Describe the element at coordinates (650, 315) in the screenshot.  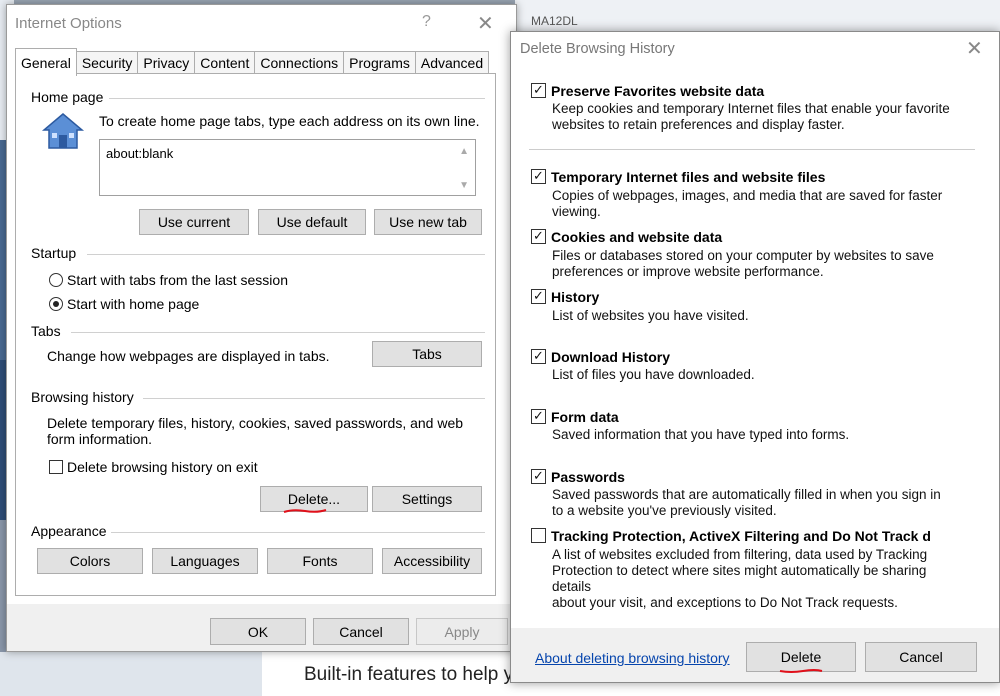
I see `option-description: List of websites you have visited.` at that location.